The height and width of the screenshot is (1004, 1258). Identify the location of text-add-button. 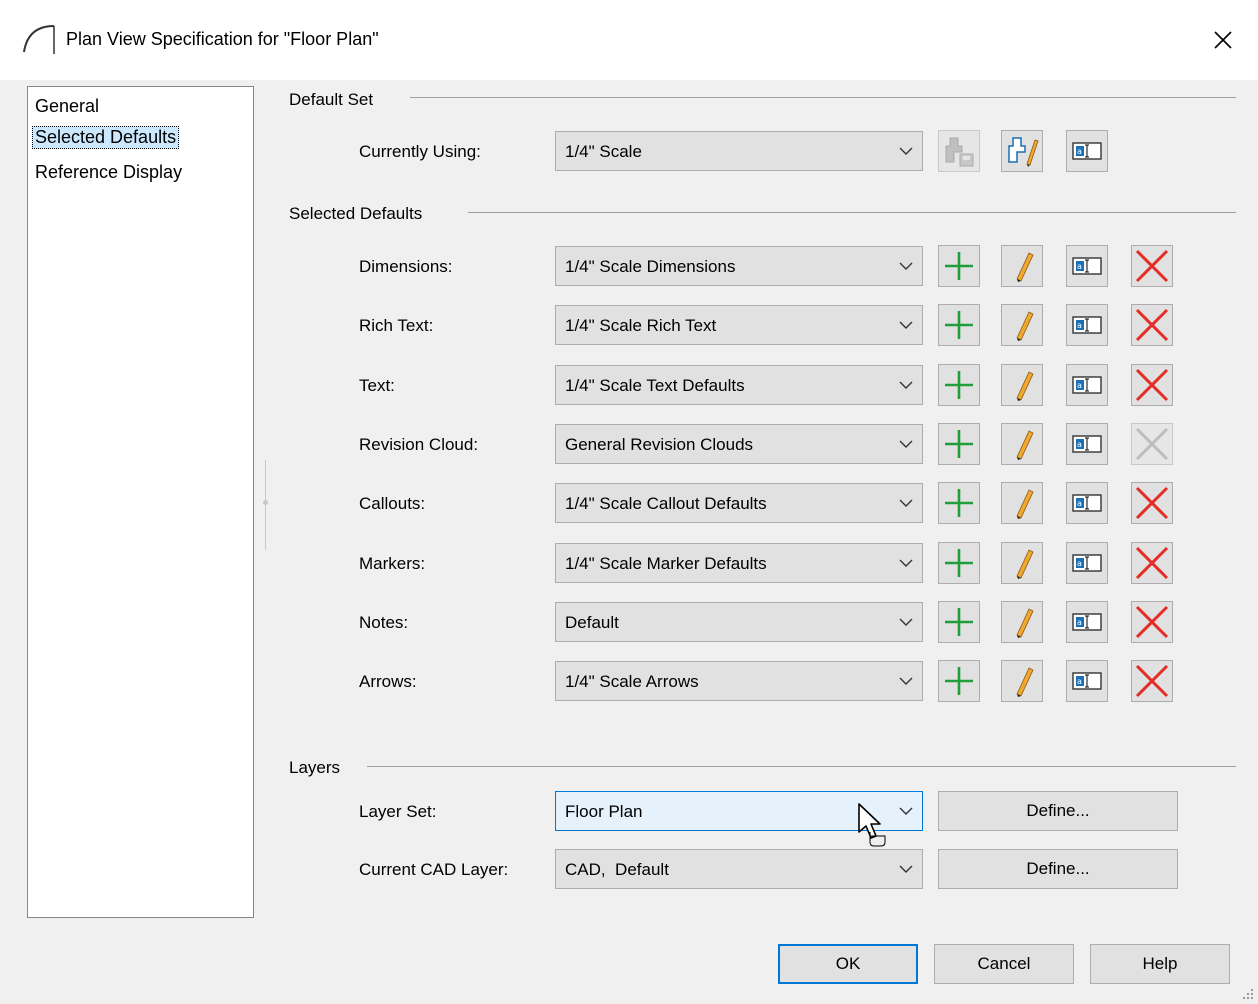
(959, 385).